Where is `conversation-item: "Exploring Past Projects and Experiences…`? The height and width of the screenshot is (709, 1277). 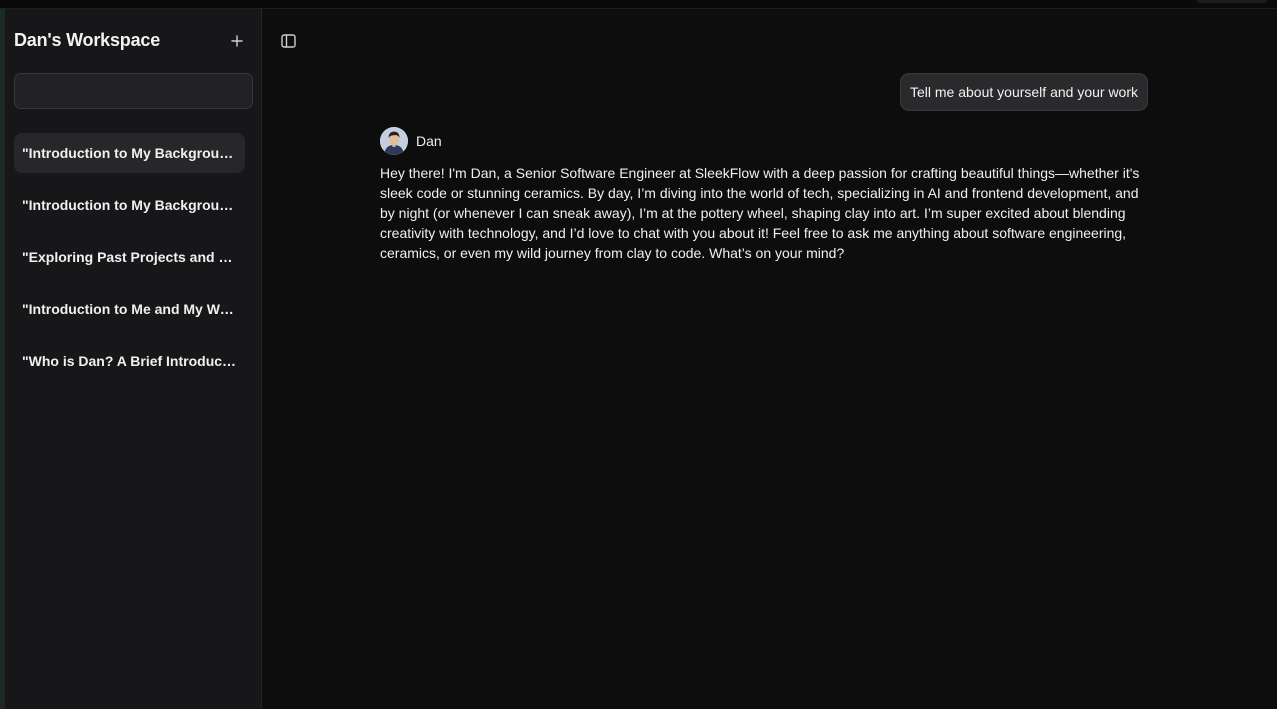
conversation-item: "Exploring Past Projects and Experiences… is located at coordinates (129, 257).